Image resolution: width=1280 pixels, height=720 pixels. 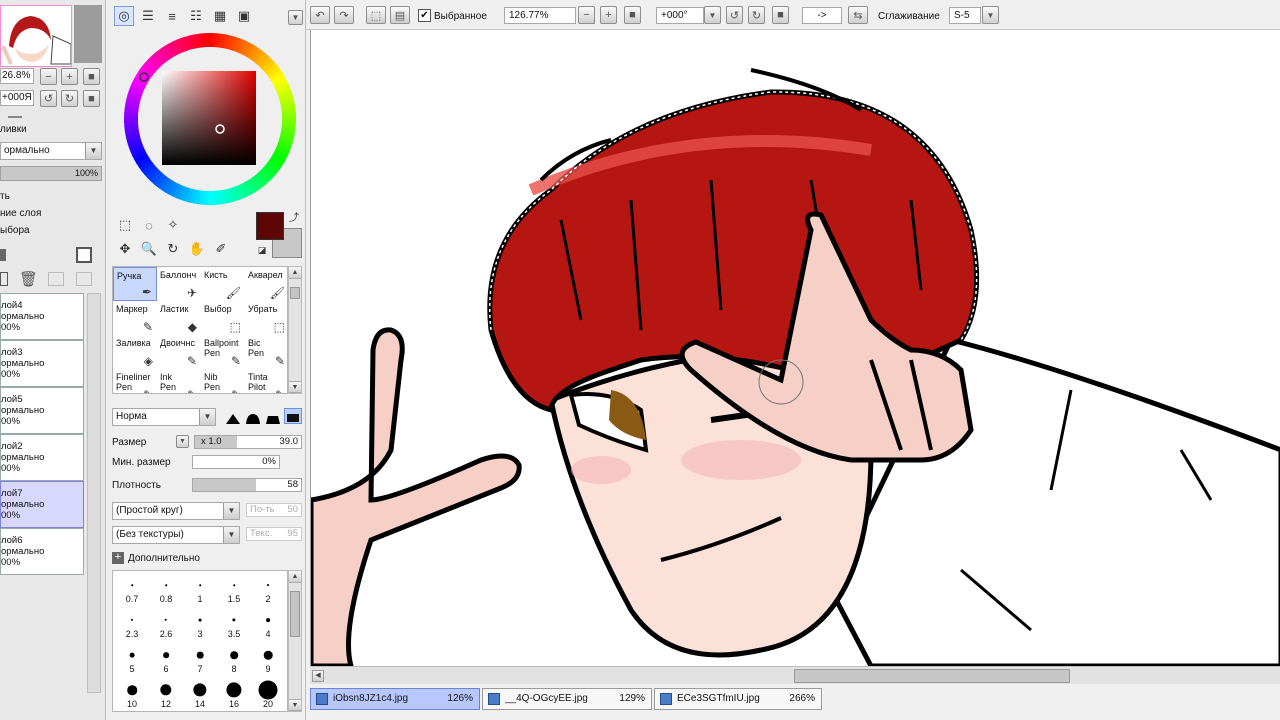 What do you see at coordinates (182, 441) in the screenshot?
I see `size-multiplier-dropdown: ▼` at bounding box center [182, 441].